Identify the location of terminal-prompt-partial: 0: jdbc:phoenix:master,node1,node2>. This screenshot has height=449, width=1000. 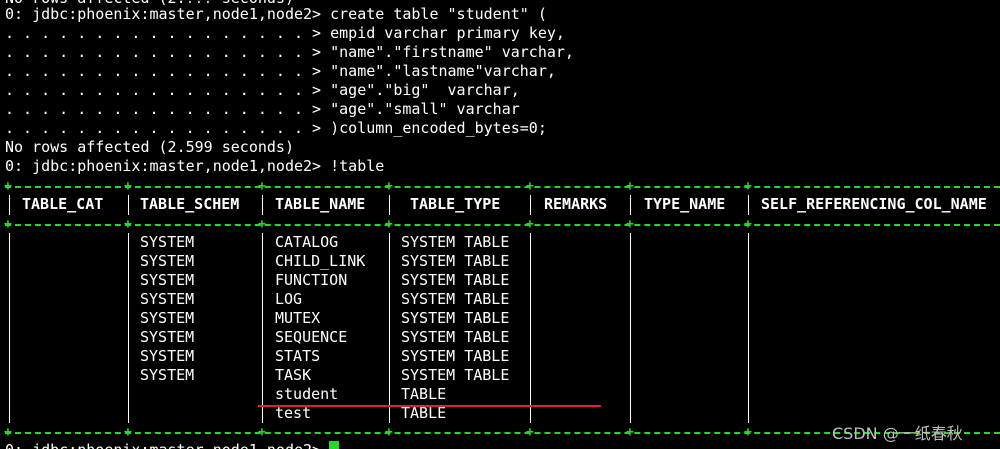
(163, 445).